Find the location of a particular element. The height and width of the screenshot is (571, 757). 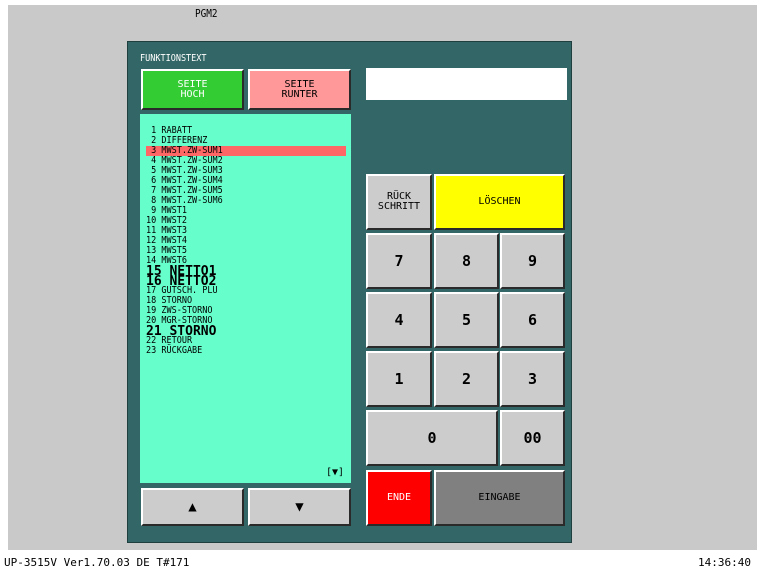

list-item: 23 RÜCKGABE is located at coordinates (246, 351).